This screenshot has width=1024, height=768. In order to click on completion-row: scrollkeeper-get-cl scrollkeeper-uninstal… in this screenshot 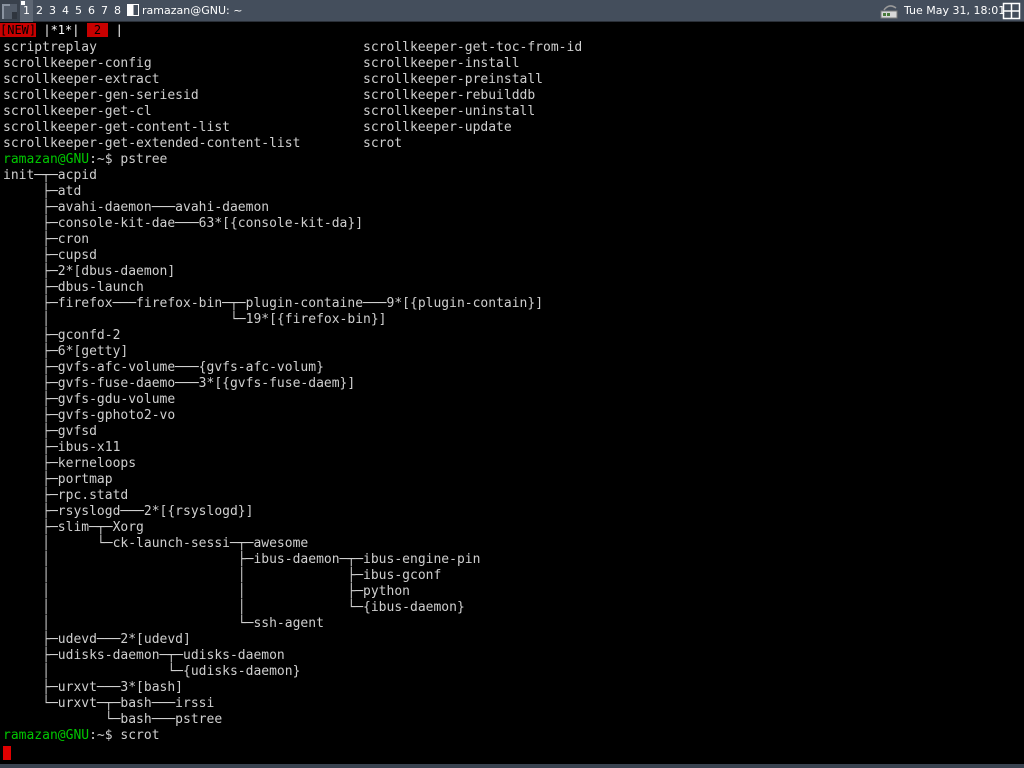, I will do `click(273, 112)`.